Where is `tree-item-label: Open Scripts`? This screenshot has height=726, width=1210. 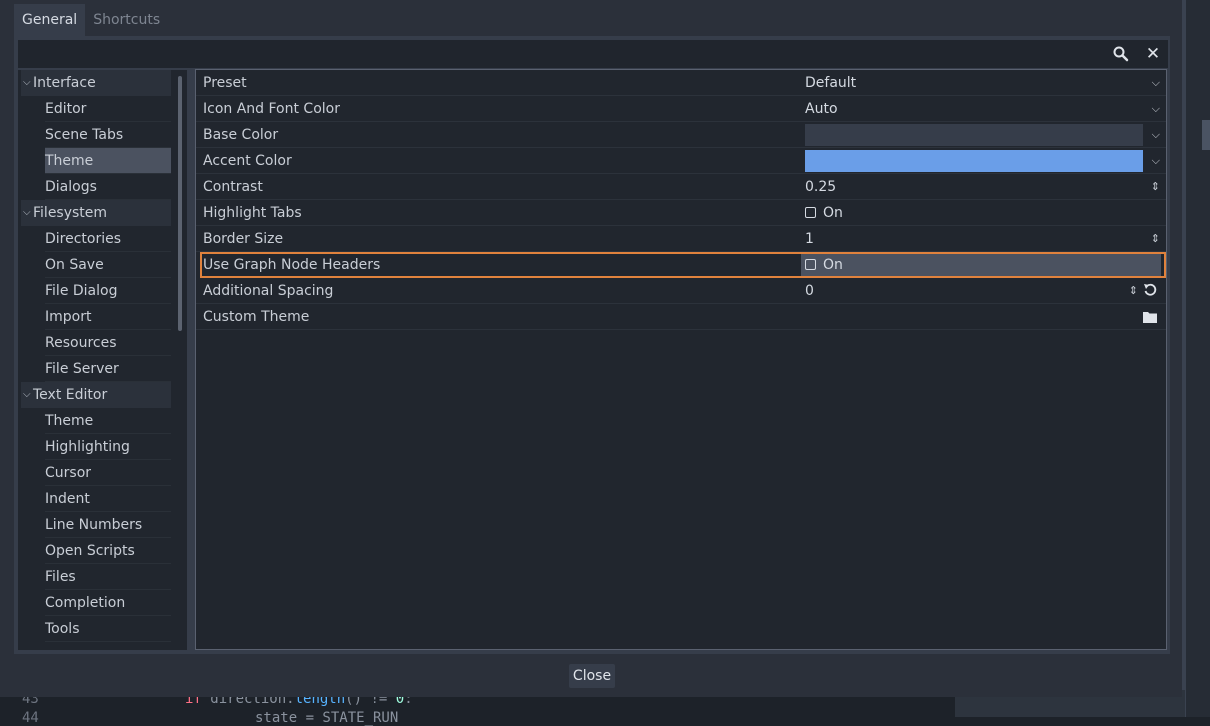
tree-item-label: Open Scripts is located at coordinates (90, 551).